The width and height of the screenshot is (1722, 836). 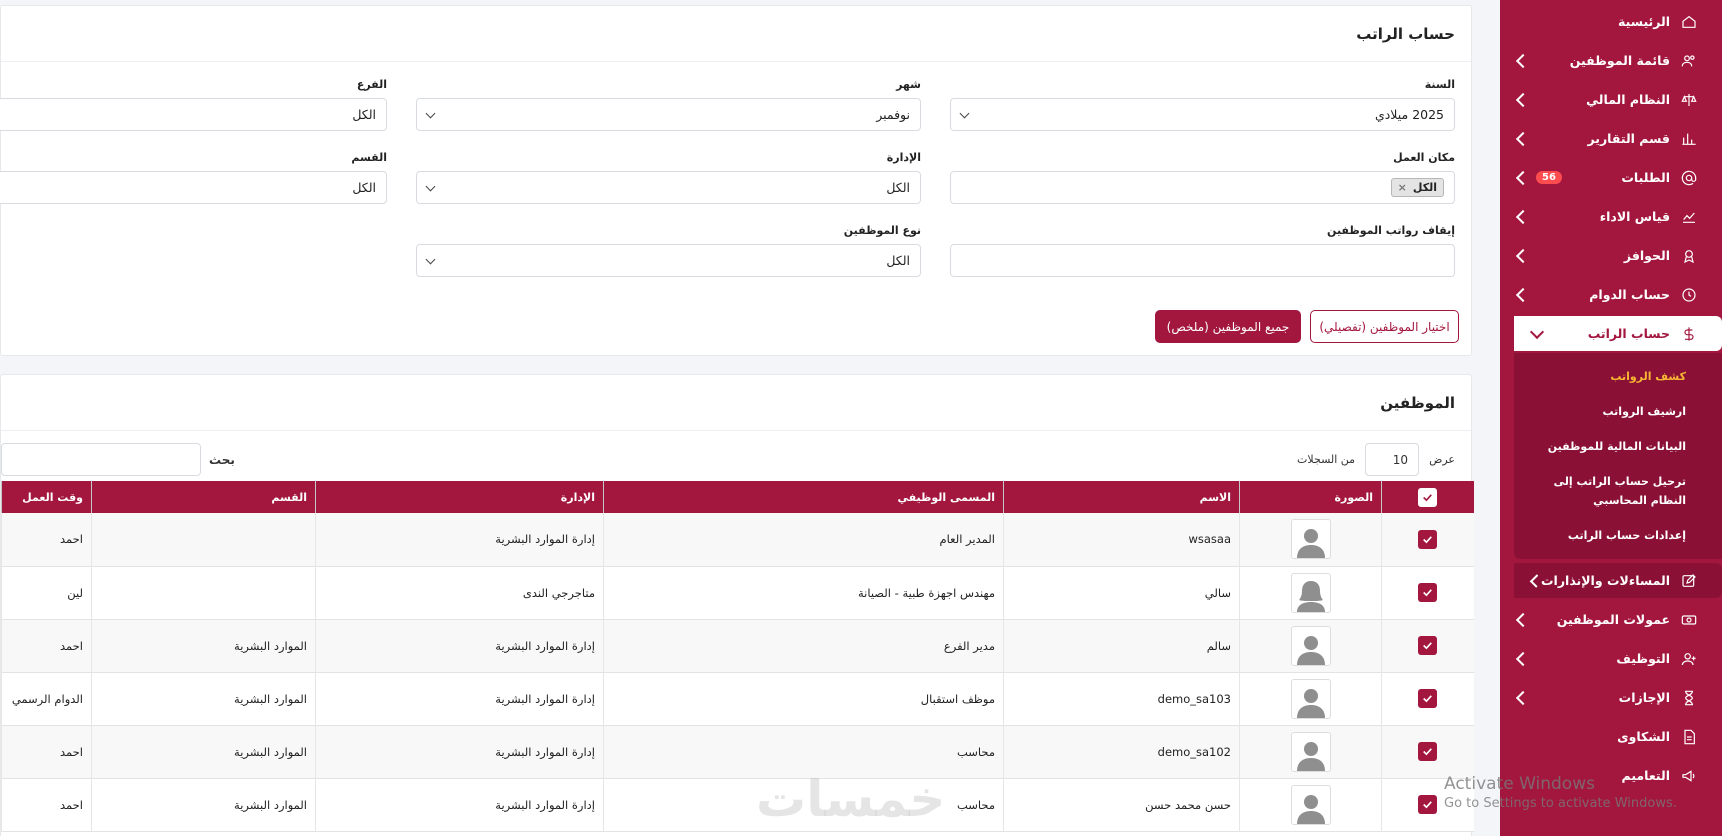 I want to click on stop-salaries-label: إيقاف رواتب الموظفين, so click(x=1391, y=230).